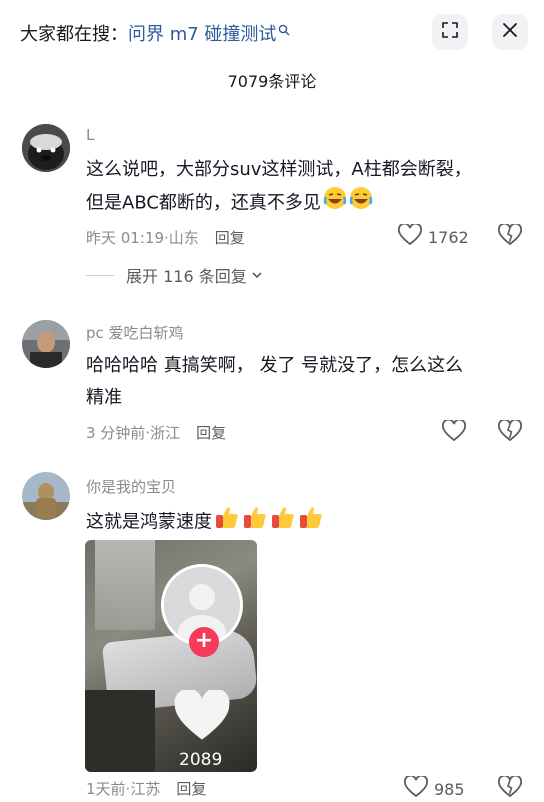 Image resolution: width=544 pixels, height=802 pixels. I want to click on comment-text: 哈哈哈哈 真搞笑啊， 发了 号就没了，怎么这么 精准, so click(275, 381).